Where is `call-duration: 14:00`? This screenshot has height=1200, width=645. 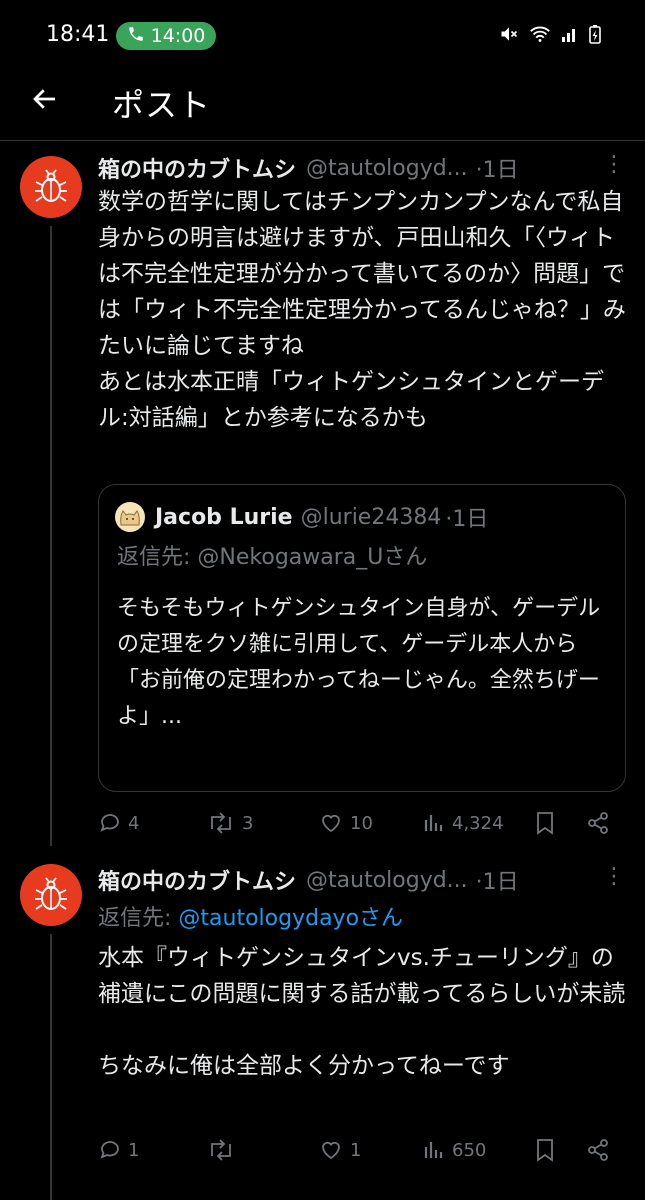
call-duration: 14:00 is located at coordinates (178, 36).